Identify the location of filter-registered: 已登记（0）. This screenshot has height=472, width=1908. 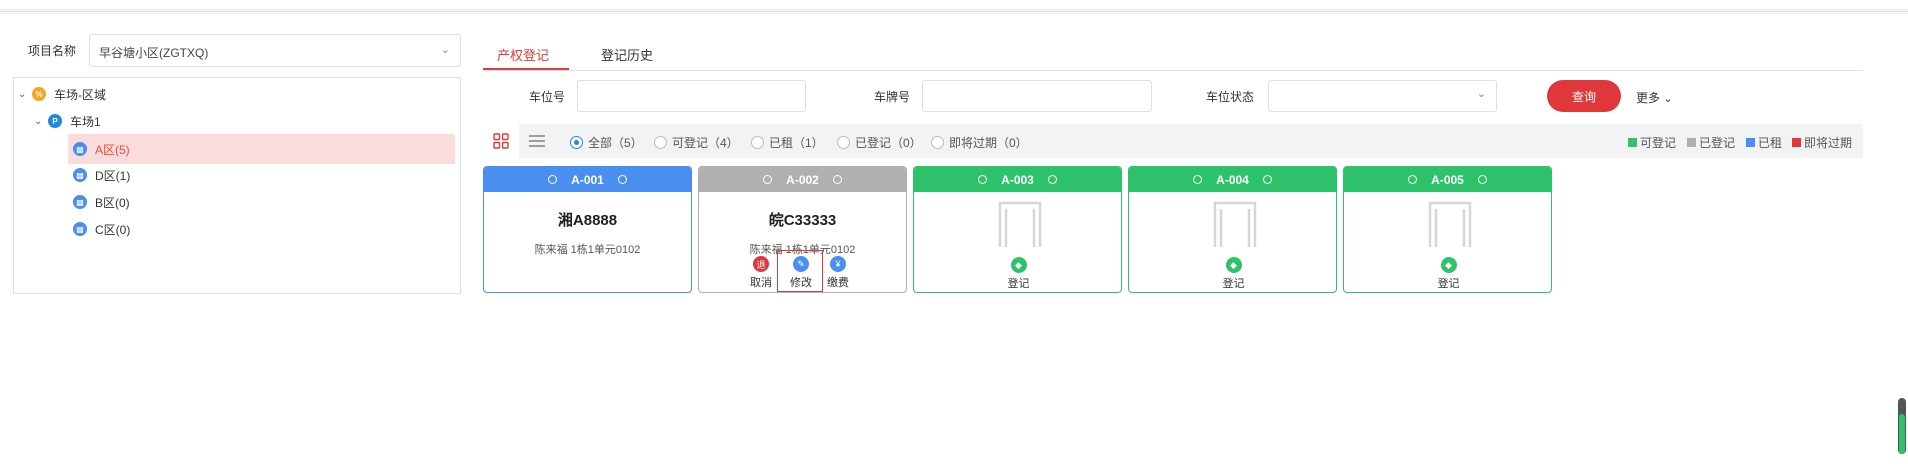
(879, 142).